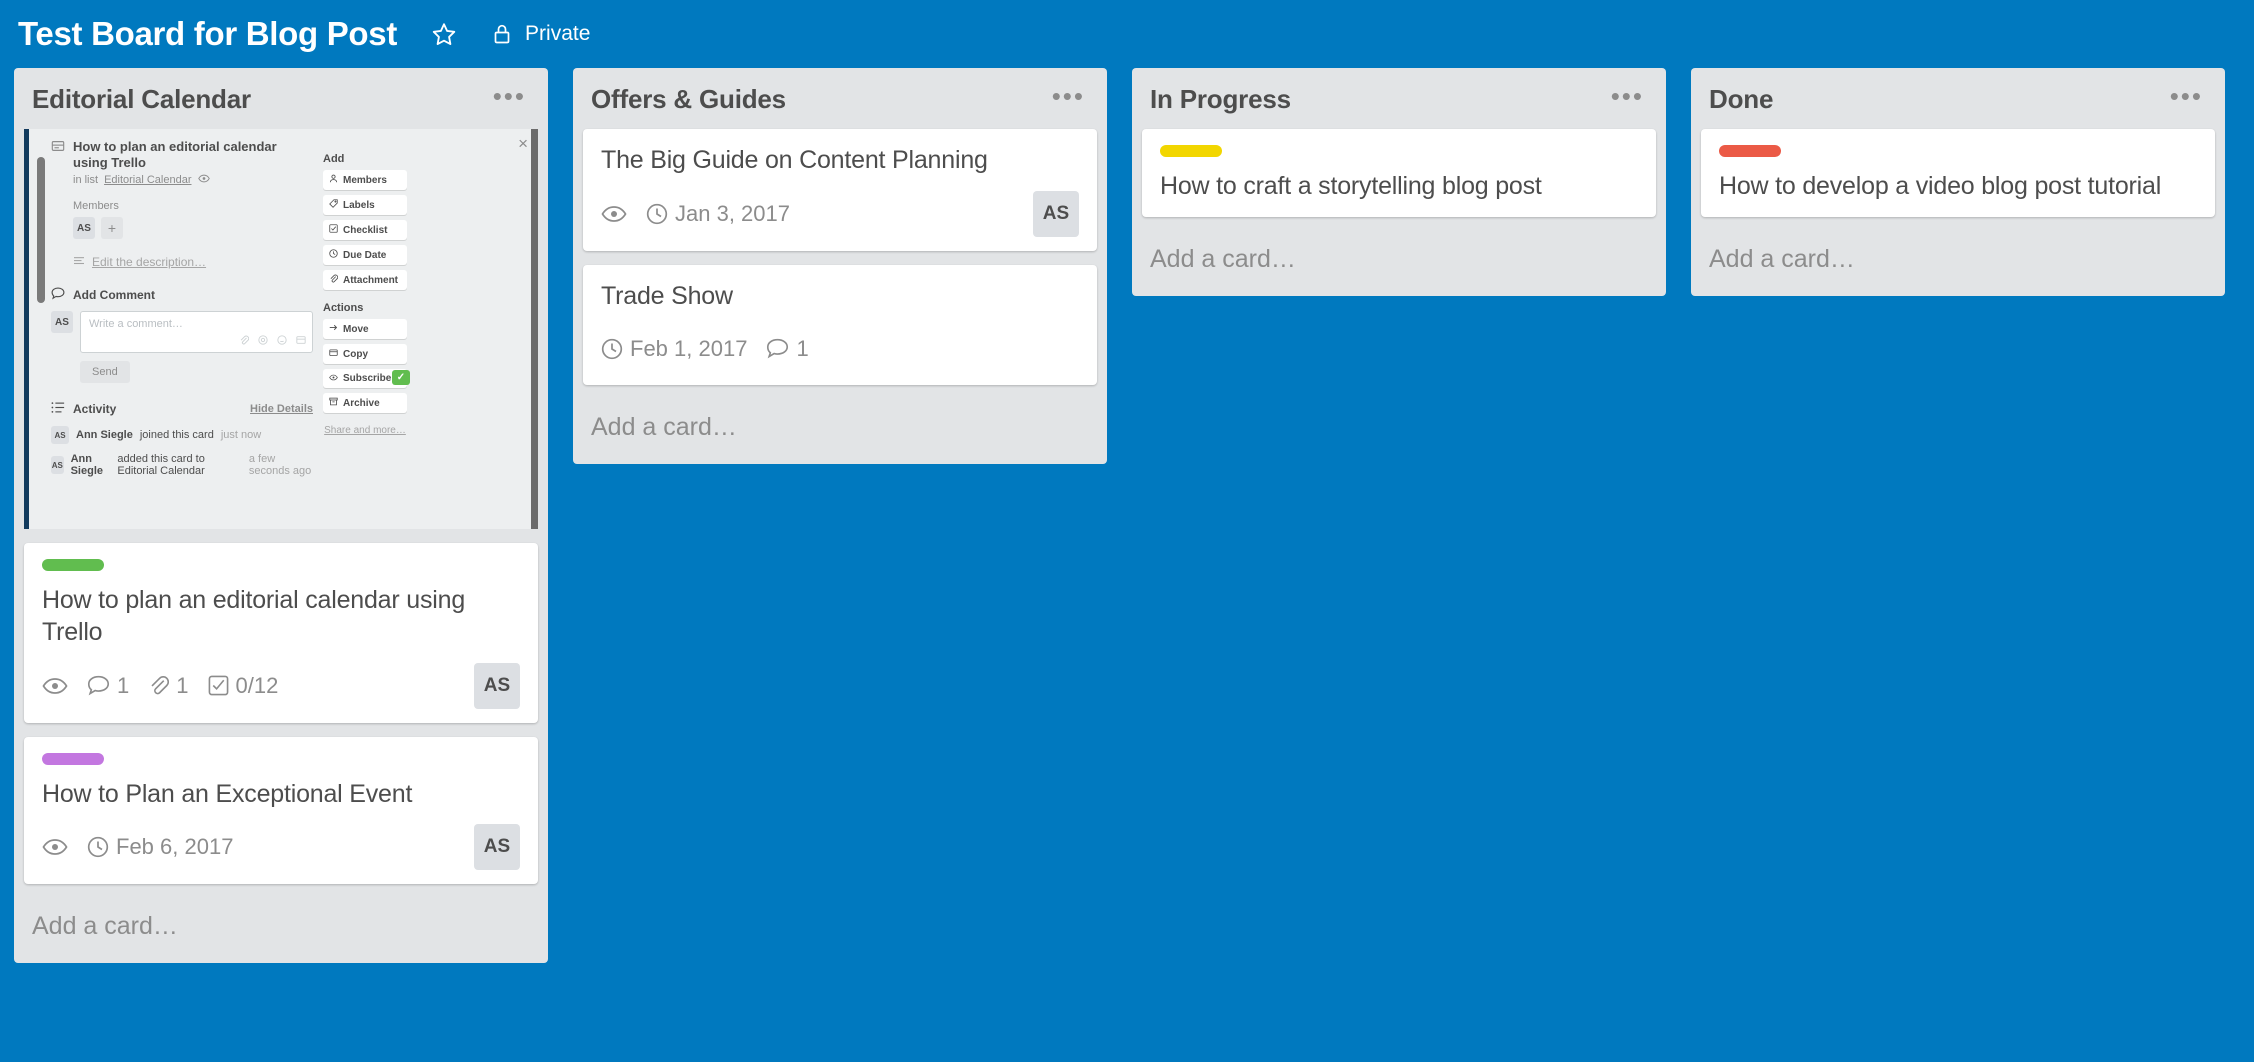  I want to click on sidebar-item-label: Members, so click(365, 180).